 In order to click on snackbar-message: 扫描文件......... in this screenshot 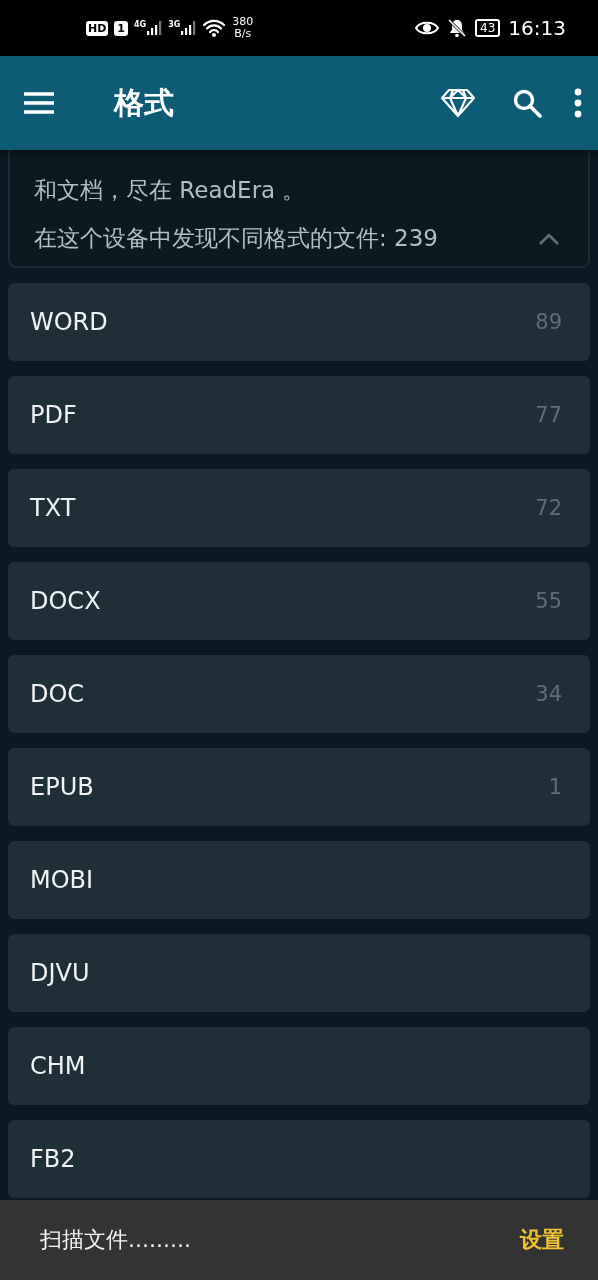, I will do `click(115, 1240)`.